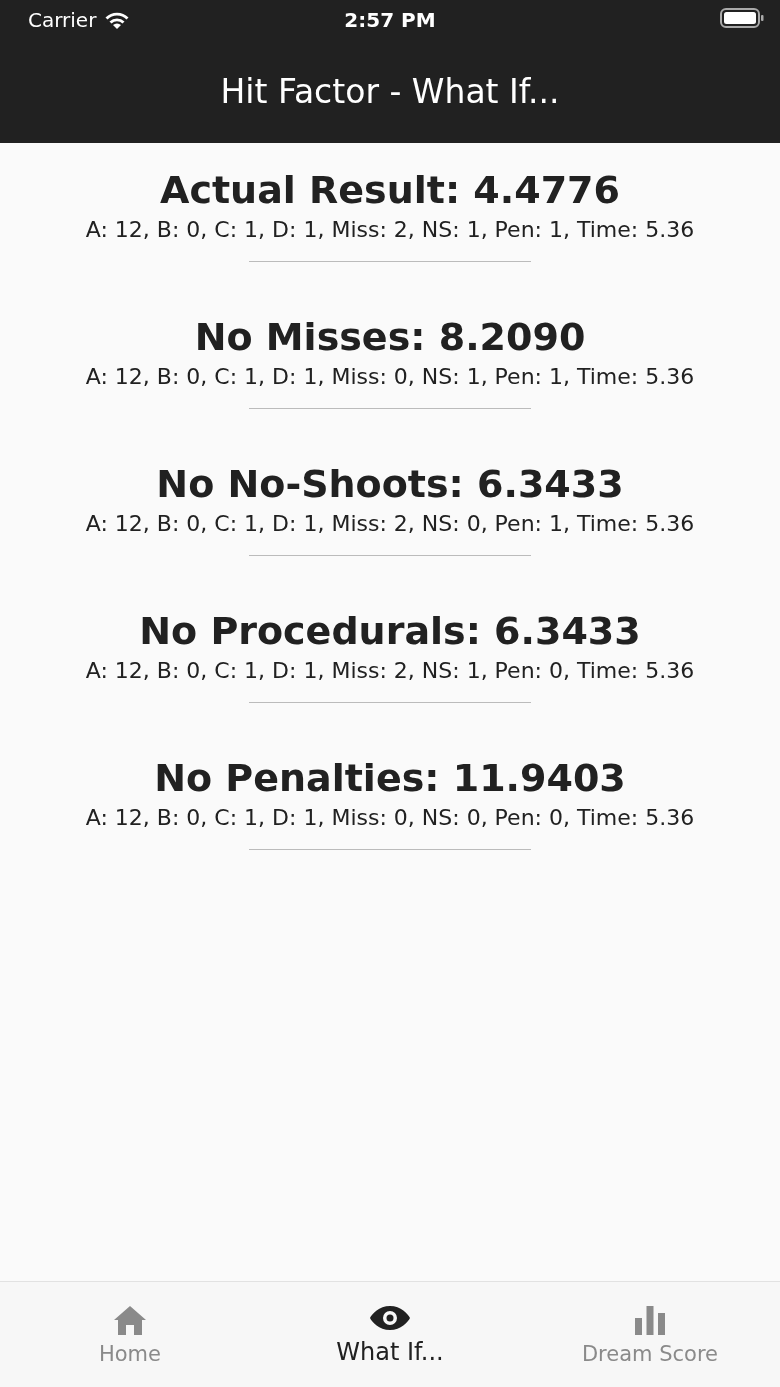 Image resolution: width=780 pixels, height=1387 pixels. What do you see at coordinates (130, 1319) in the screenshot?
I see `home-icon` at bounding box center [130, 1319].